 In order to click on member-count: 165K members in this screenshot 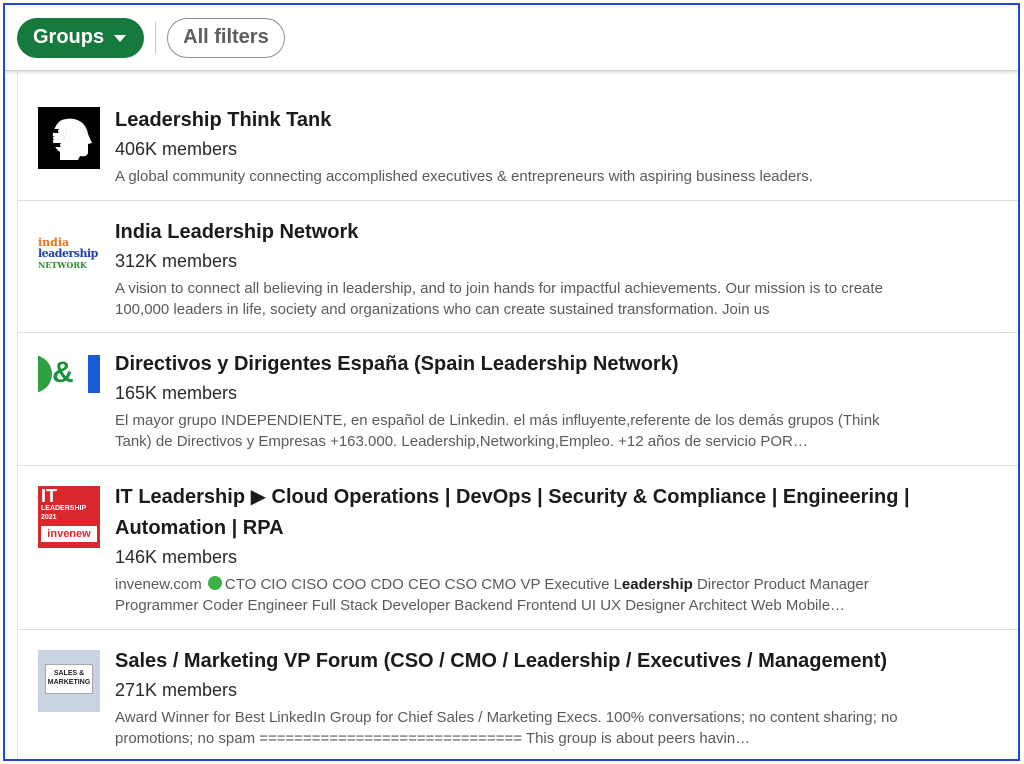, I will do `click(176, 393)`.